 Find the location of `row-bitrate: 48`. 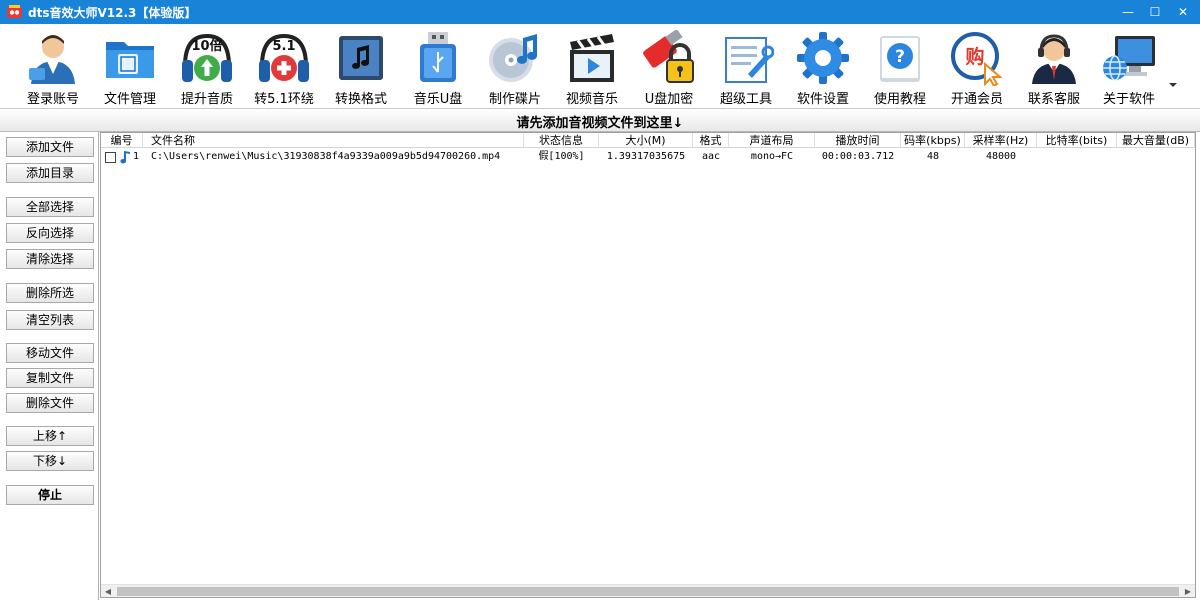

row-bitrate: 48 is located at coordinates (933, 156).